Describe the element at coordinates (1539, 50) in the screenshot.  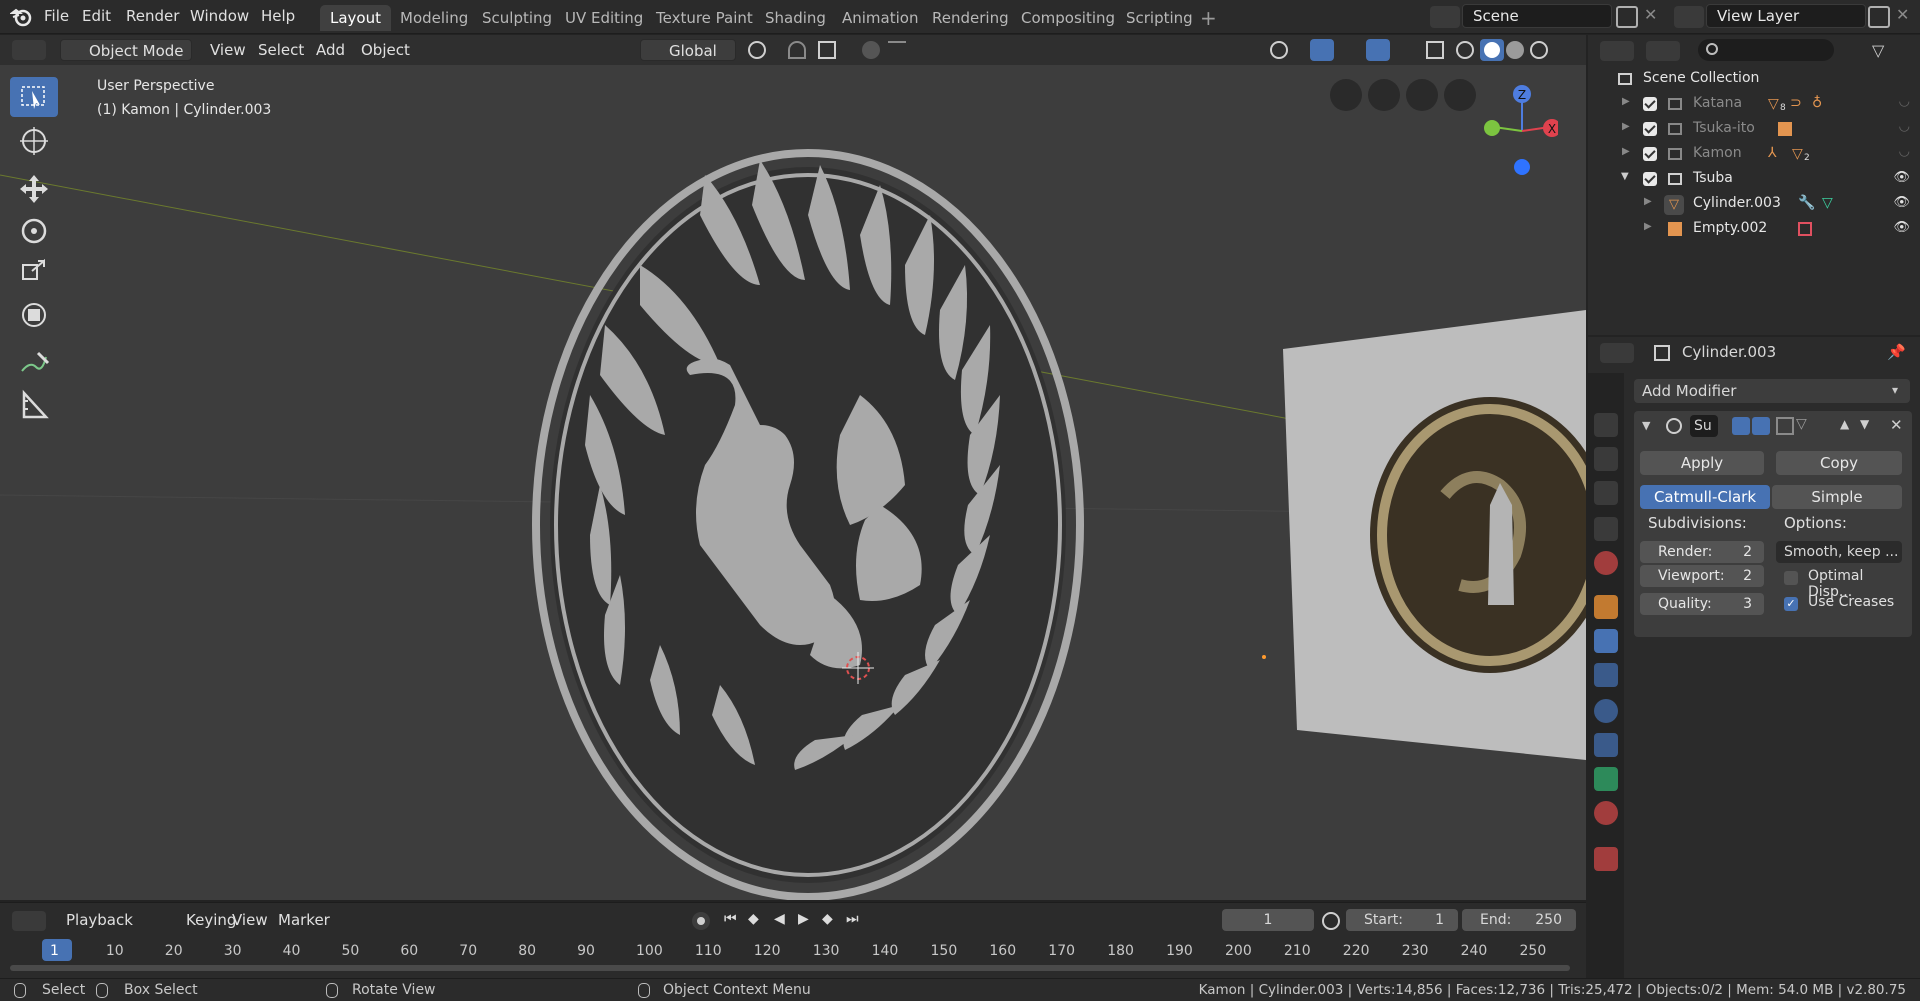
I see `rendered-shading-icon` at that location.